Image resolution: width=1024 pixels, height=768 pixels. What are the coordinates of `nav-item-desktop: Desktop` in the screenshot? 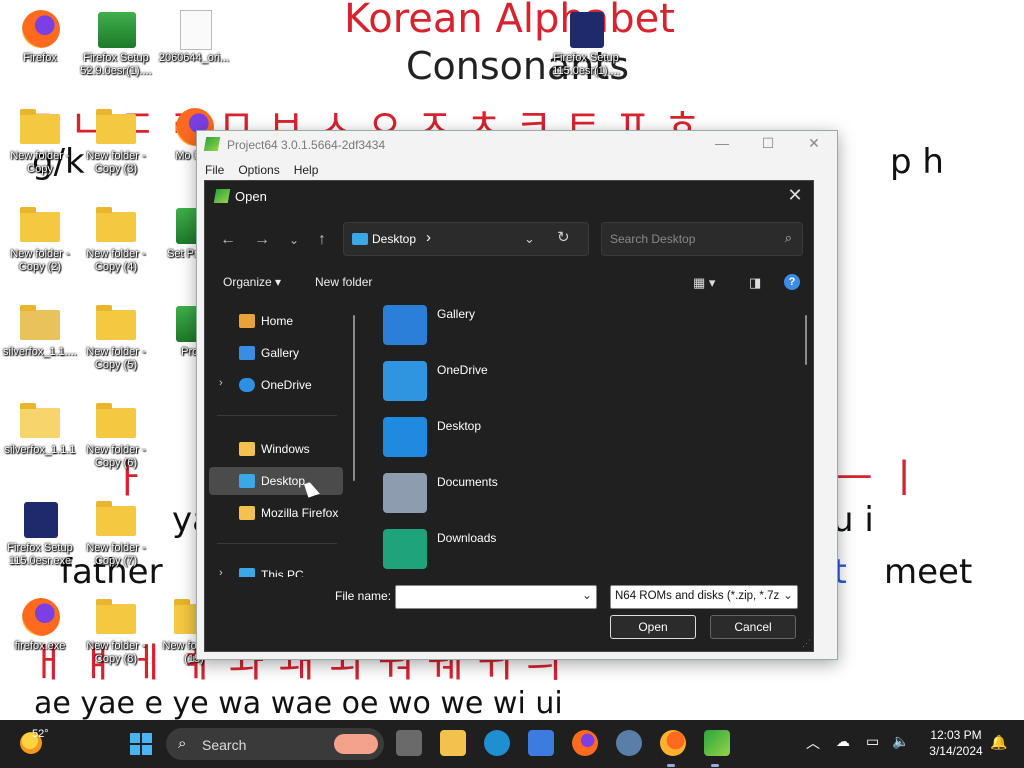 It's located at (276, 481).